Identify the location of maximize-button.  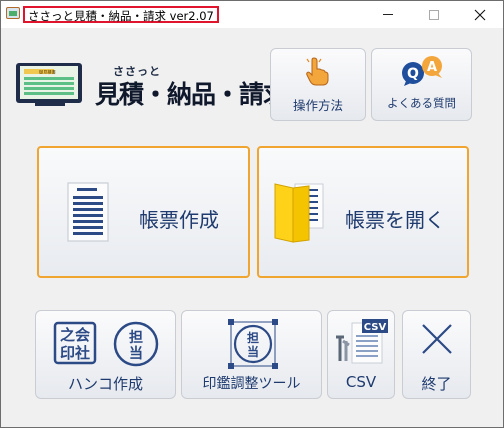
(434, 14).